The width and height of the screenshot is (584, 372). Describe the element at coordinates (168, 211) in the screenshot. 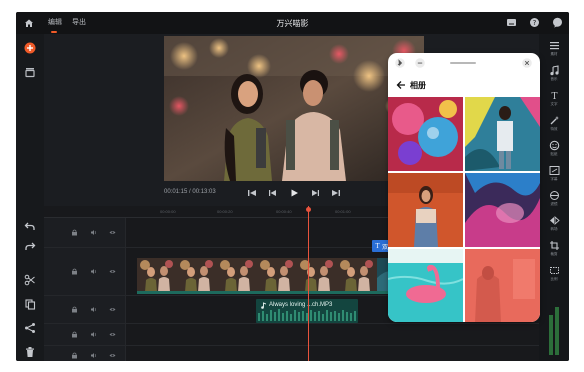

I see `ruler-tick: 00:00:00` at that location.